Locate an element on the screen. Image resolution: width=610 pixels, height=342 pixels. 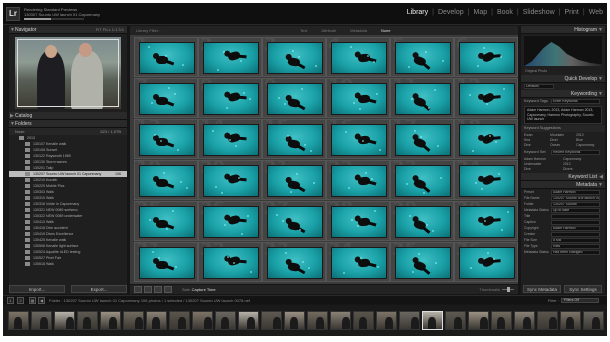
folders-header: ▼ Folders is located at coordinates (68, 124).